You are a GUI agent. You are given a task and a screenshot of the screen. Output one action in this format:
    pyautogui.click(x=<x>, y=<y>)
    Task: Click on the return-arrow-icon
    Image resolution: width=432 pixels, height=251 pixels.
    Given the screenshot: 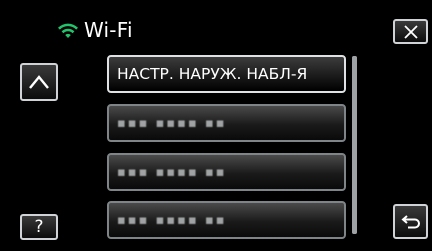 What is the action you would take?
    pyautogui.click(x=410, y=221)
    